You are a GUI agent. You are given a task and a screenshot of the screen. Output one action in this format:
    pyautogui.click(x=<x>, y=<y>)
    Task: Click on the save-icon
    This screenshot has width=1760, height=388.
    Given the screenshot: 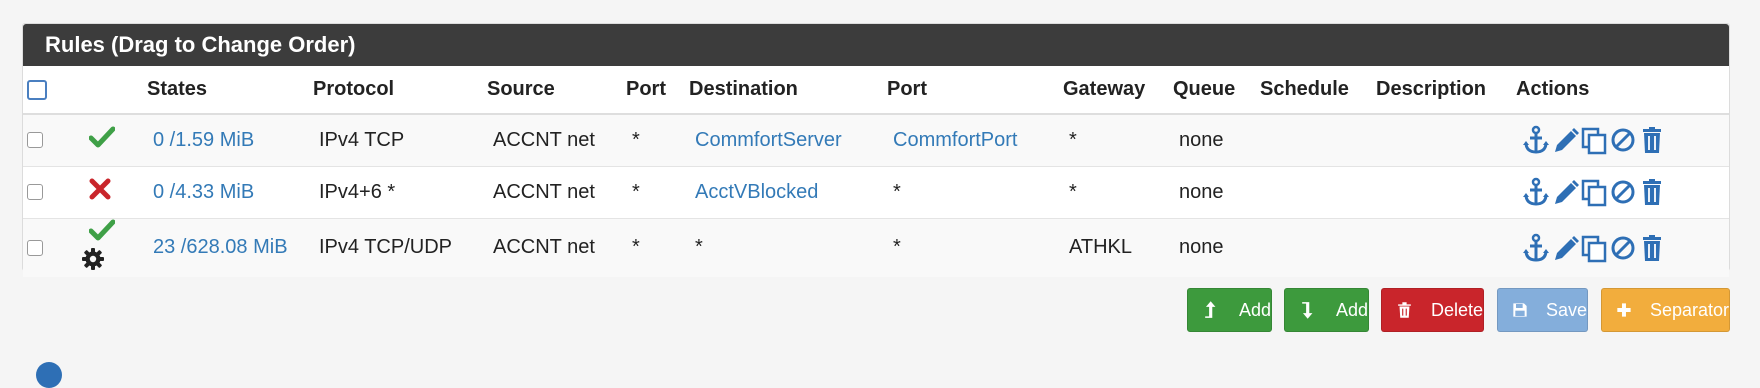 What is the action you would take?
    pyautogui.click(x=1520, y=310)
    